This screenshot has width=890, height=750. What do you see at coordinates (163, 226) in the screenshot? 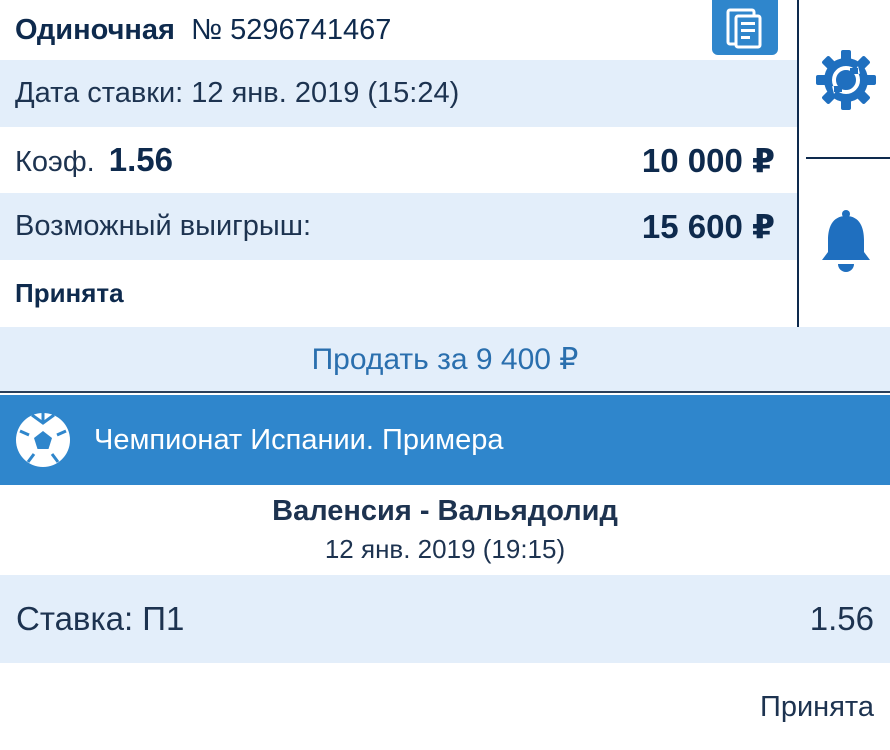
I see `possible-win-label: Возможный выигрыш:` at bounding box center [163, 226].